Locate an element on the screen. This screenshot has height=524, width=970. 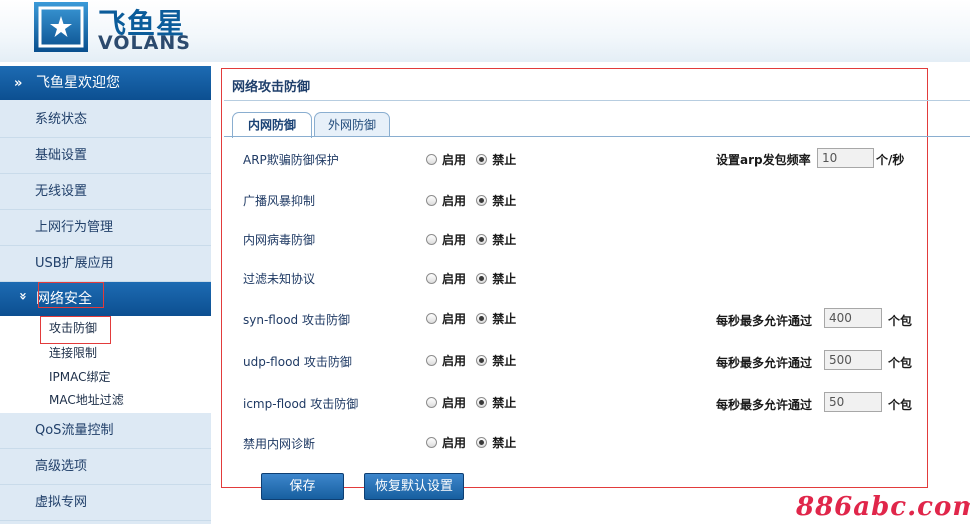
logo-text-en: VOLANS is located at coordinates (144, 43).